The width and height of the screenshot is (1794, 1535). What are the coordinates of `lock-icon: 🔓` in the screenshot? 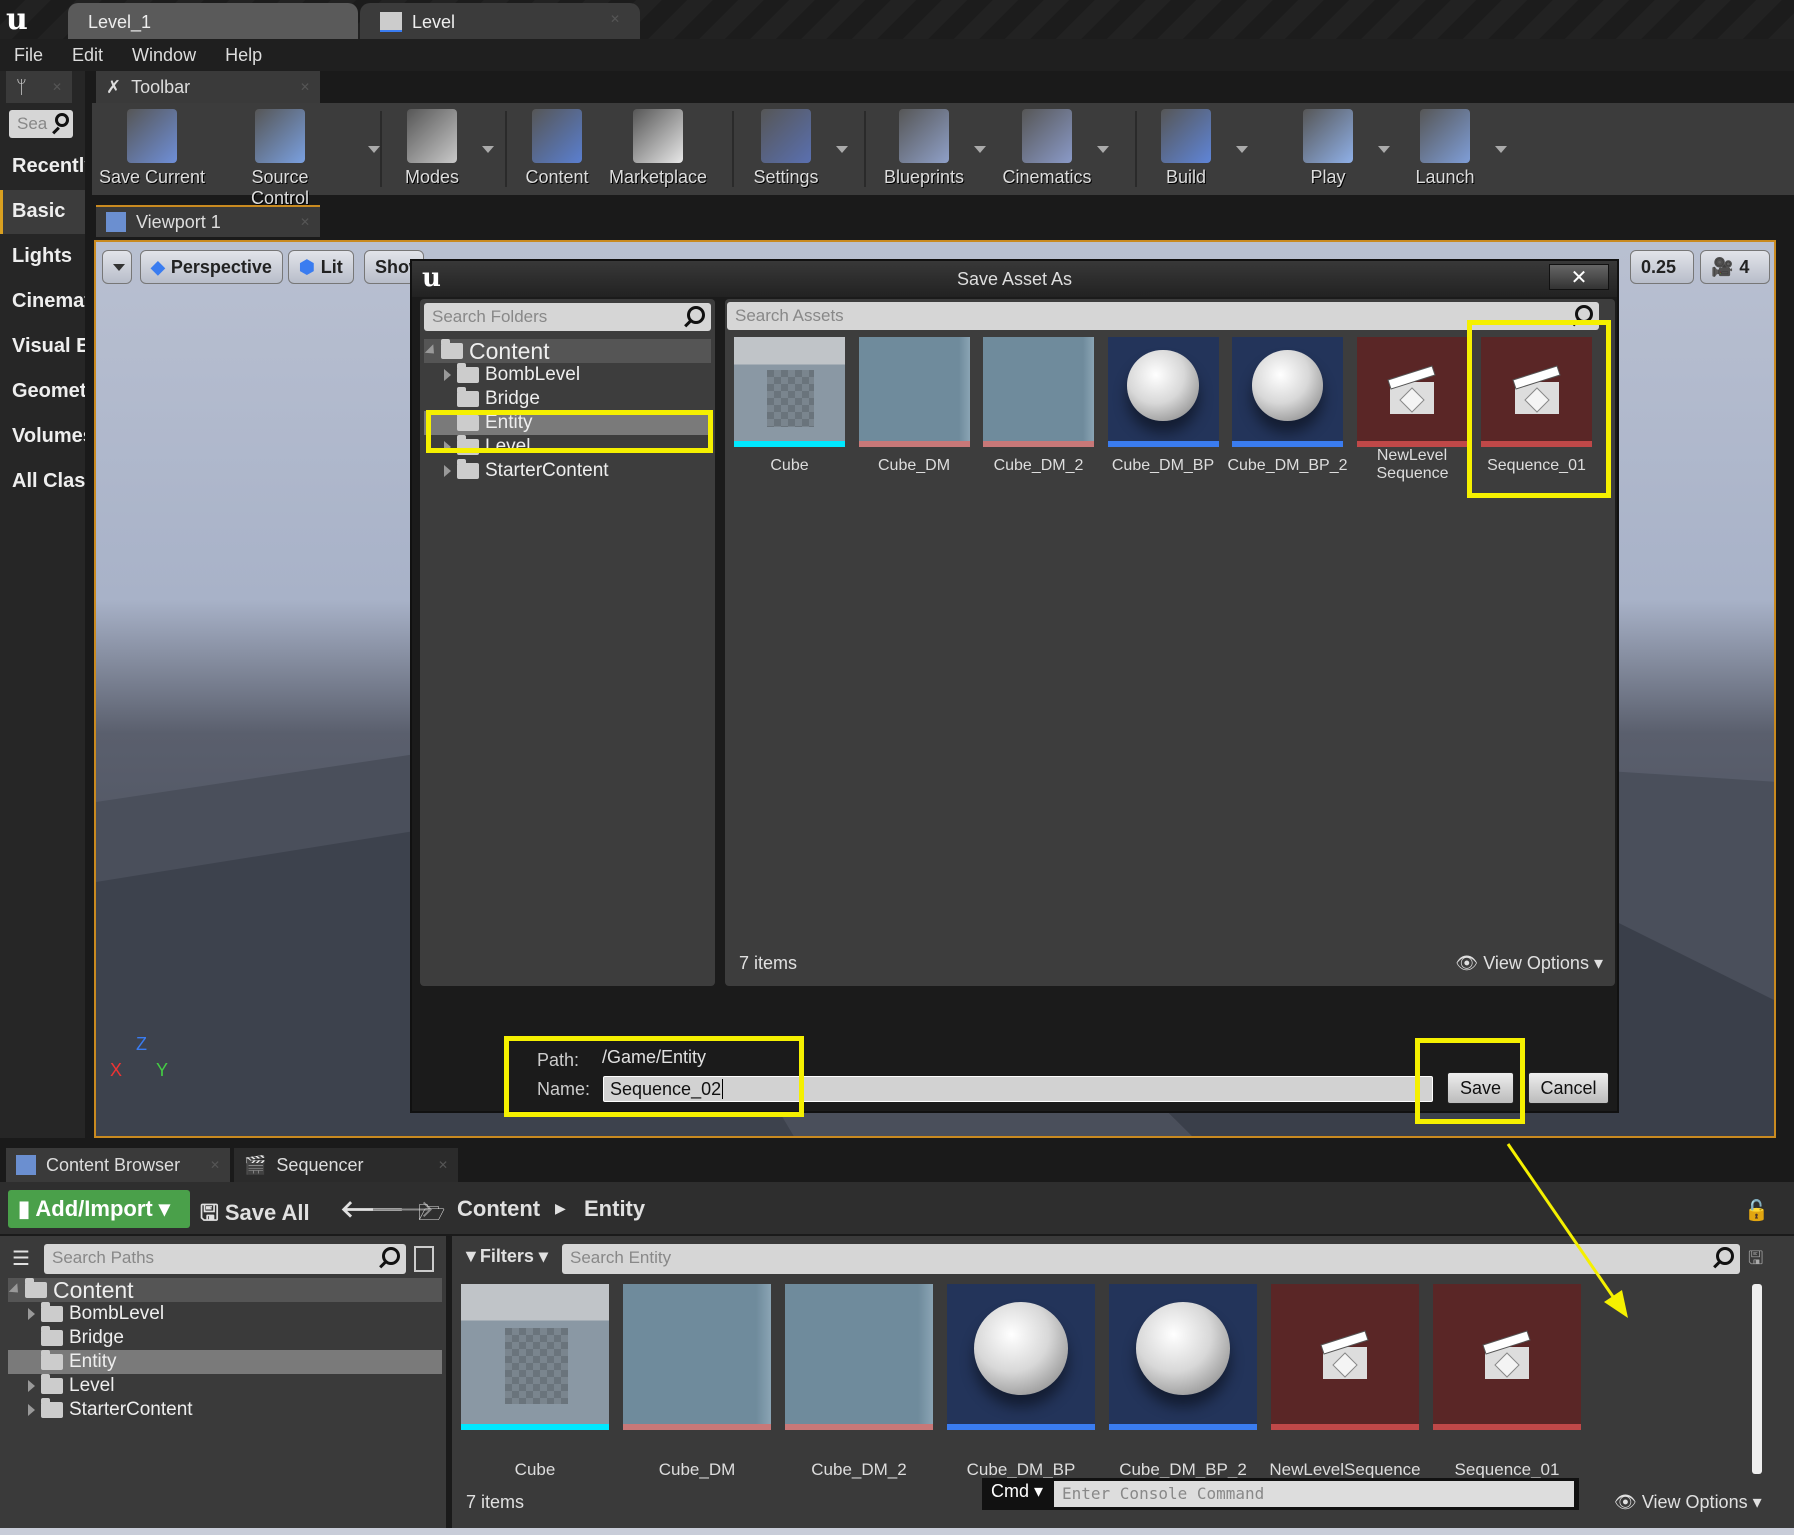 It's located at (1756, 1210).